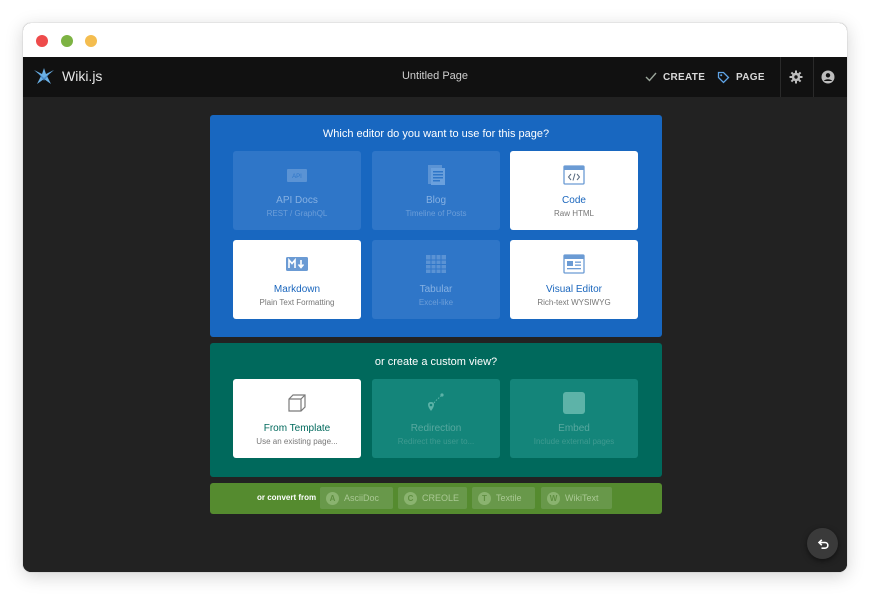 Image resolution: width=870 pixels, height=595 pixels. I want to click on maximize-window-dot, so click(67, 41).